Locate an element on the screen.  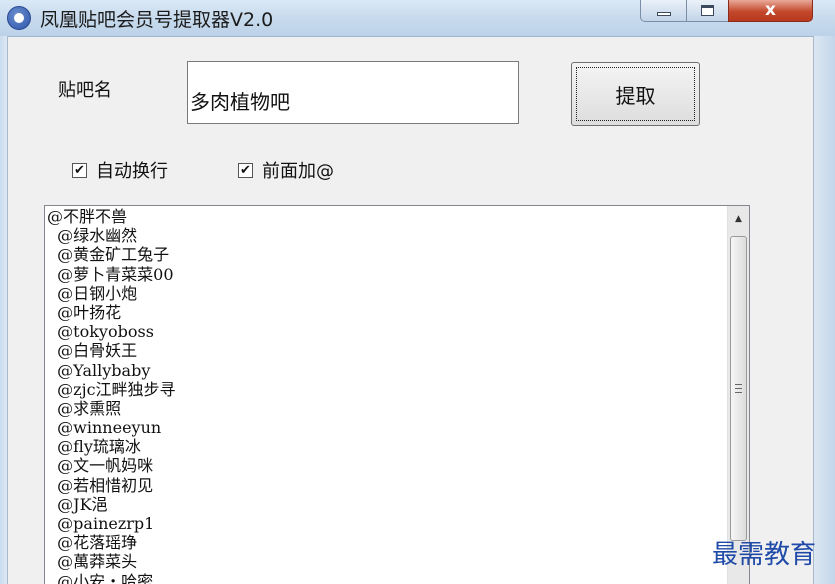
auto-wrap-checkbox: ✔ 自动换行 is located at coordinates (120, 170).